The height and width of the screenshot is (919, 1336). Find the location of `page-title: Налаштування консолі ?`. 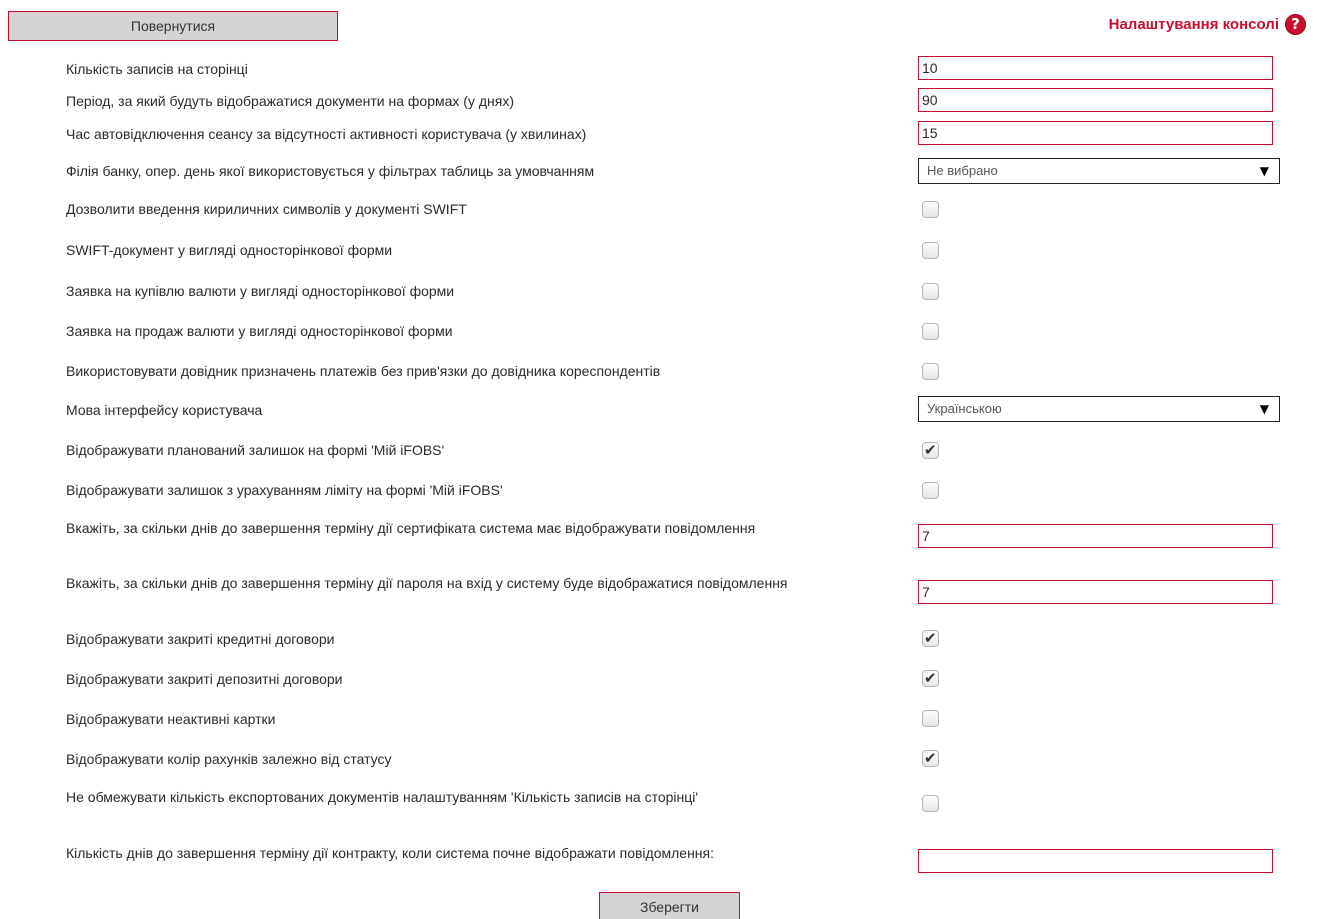

page-title: Налаштування консолі ? is located at coordinates (1207, 24).